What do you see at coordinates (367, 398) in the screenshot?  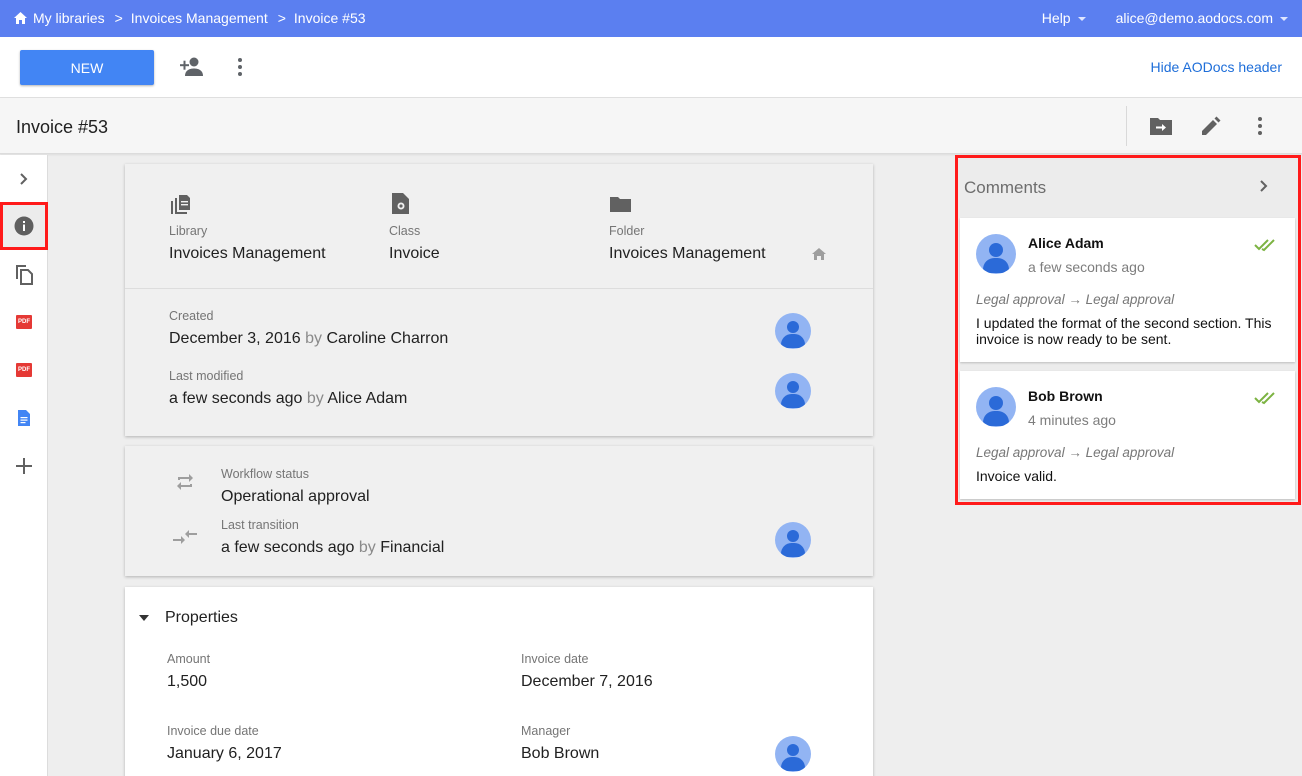 I see `modified-by-name: Alice Adam` at bounding box center [367, 398].